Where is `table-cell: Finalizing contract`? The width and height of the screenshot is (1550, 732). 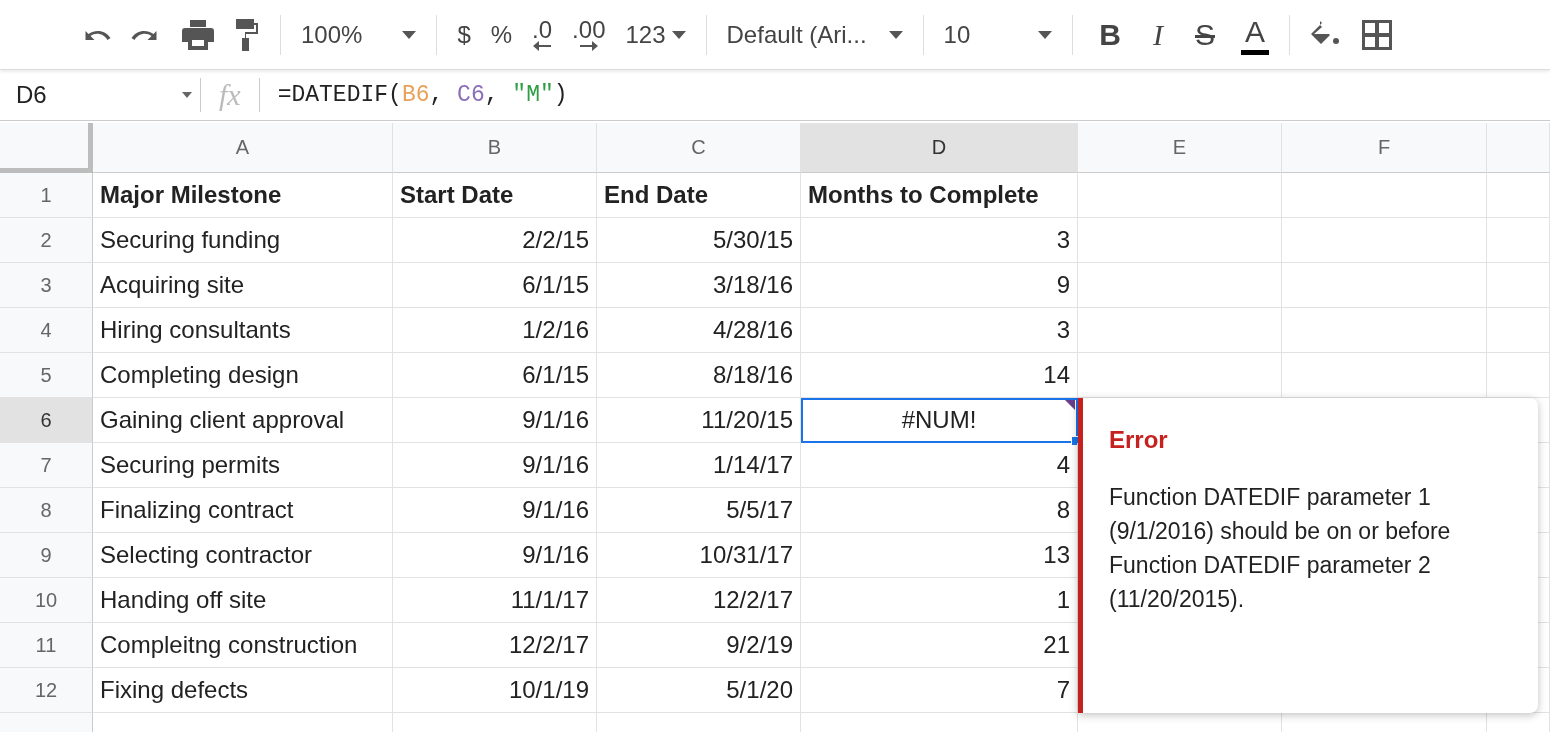
table-cell: Finalizing contract is located at coordinates (243, 510).